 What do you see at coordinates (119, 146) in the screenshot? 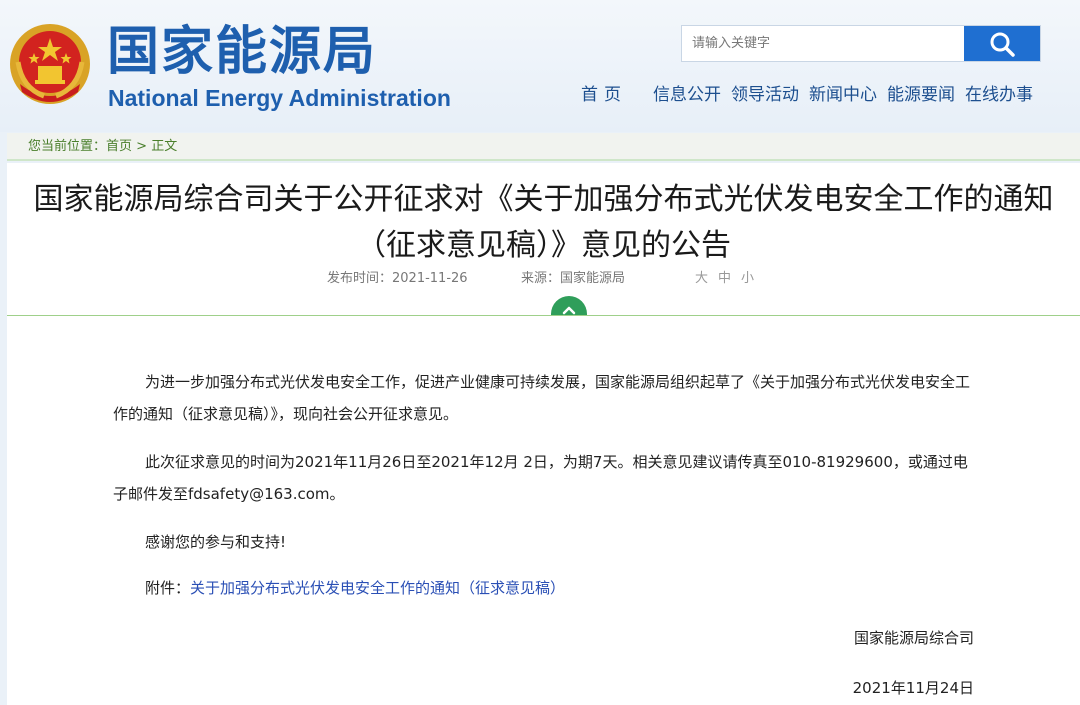
I see `breadcrumb-home-link: 首页` at bounding box center [119, 146].